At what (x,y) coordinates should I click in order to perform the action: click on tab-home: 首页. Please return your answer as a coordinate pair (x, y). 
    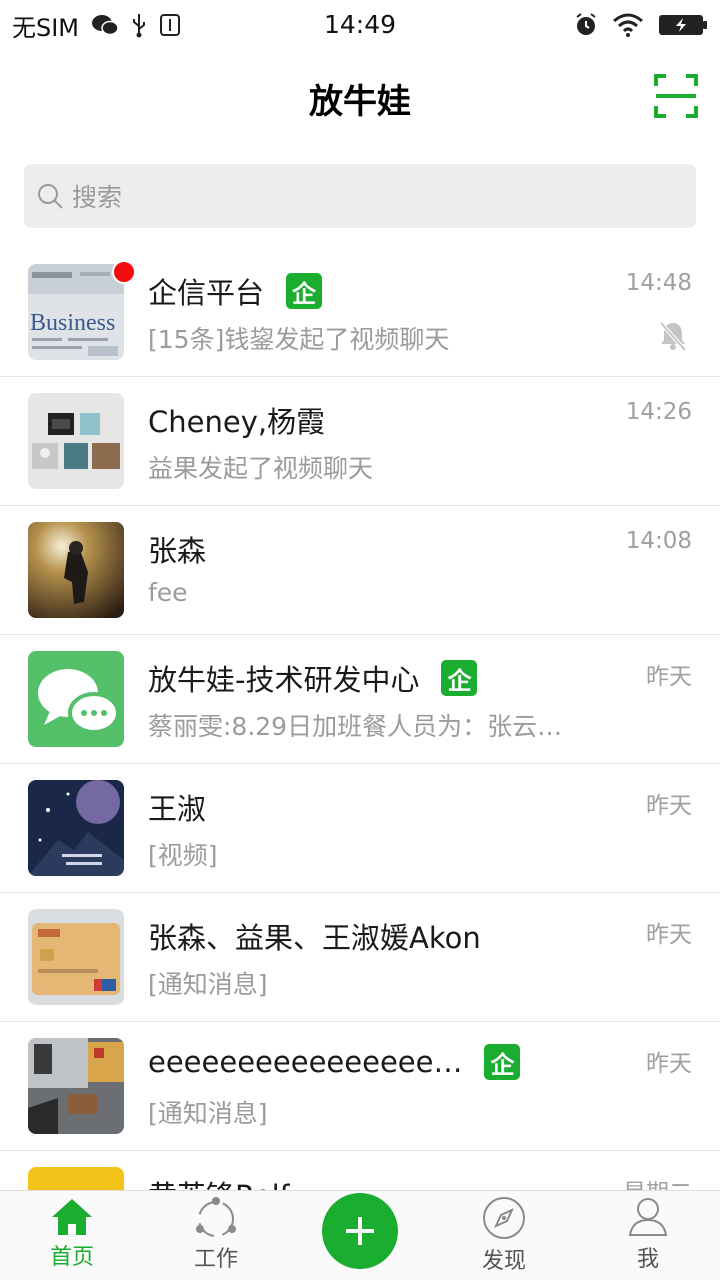
    Looking at the image, I should click on (72, 1235).